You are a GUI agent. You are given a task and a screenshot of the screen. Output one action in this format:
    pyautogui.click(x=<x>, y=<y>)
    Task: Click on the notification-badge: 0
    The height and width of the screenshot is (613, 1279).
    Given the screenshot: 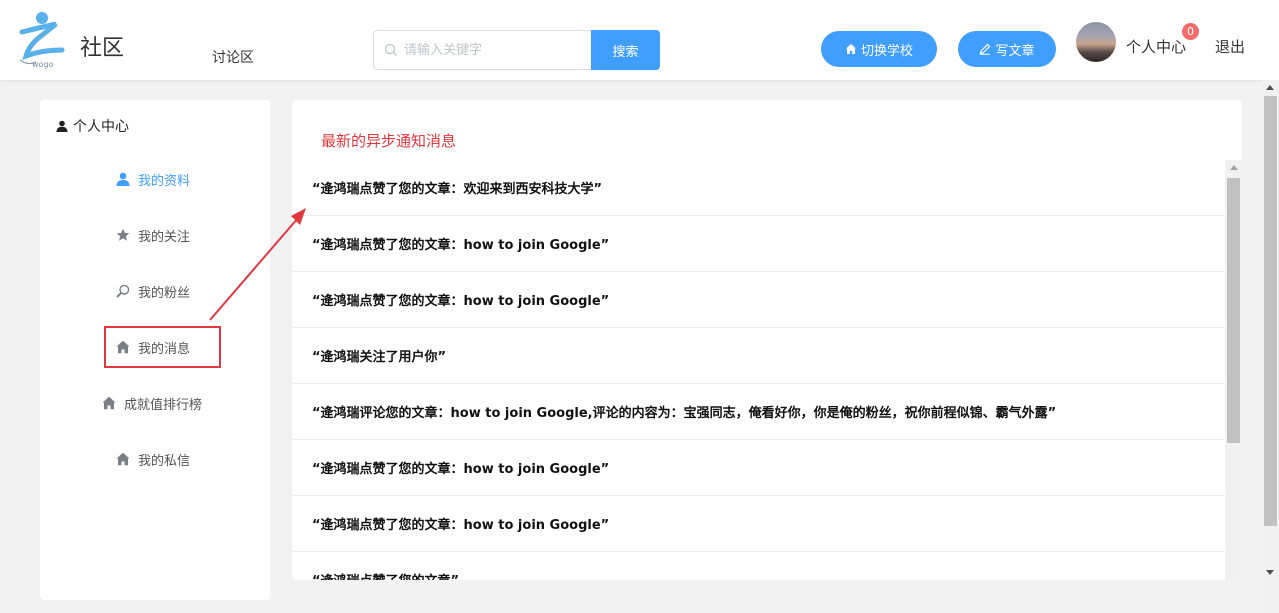 What is the action you would take?
    pyautogui.click(x=1190, y=31)
    